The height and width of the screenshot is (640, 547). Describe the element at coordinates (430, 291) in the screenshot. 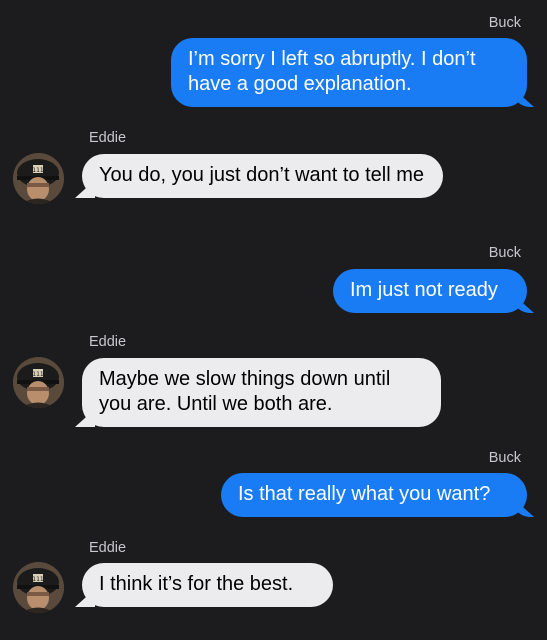

I see `outgoing-message-bubble: Im just not ready` at that location.